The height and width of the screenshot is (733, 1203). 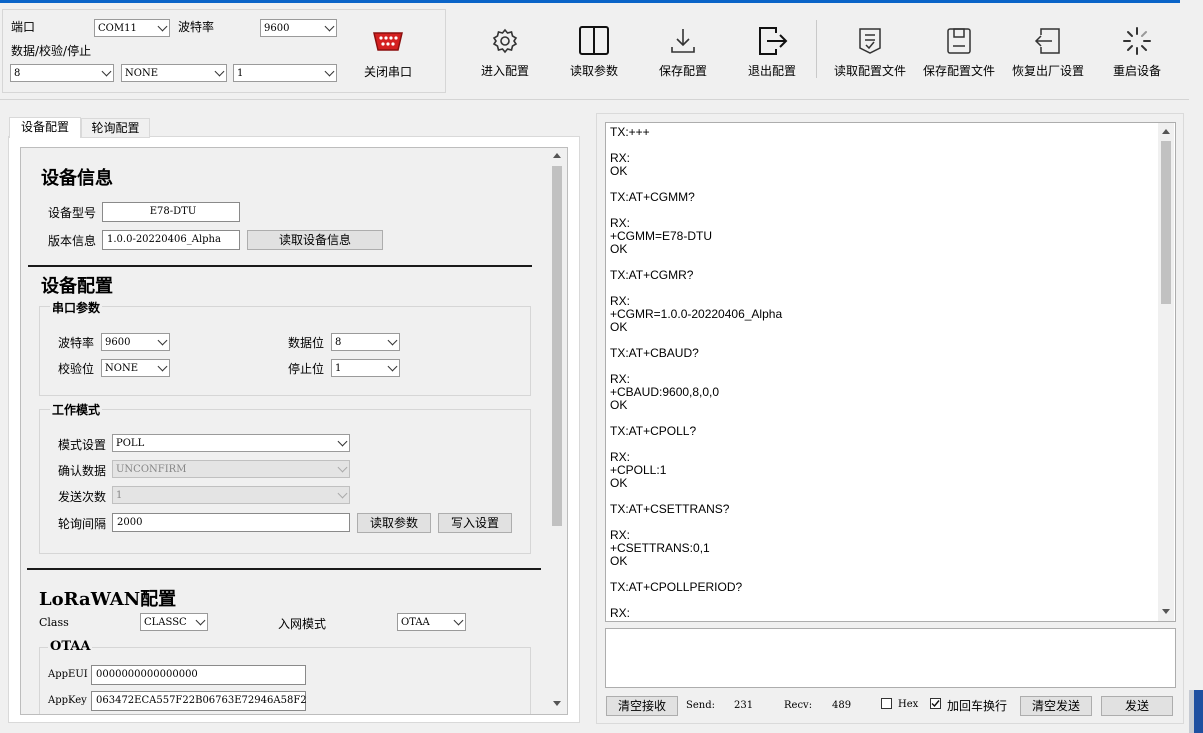 What do you see at coordinates (135, 342) in the screenshot?
I see `cfg-baud-select: 9600` at bounding box center [135, 342].